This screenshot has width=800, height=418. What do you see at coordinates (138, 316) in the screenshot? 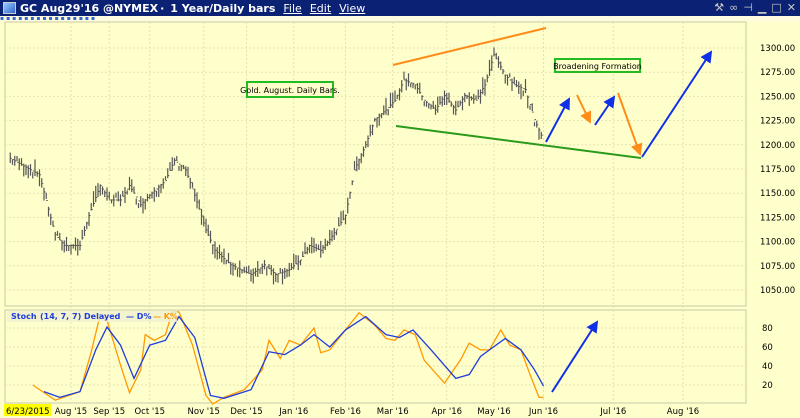
I see `legend-d: — D%` at bounding box center [138, 316].